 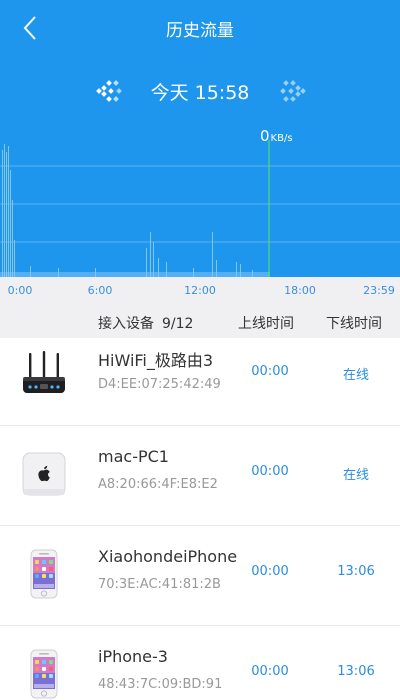 I want to click on device-name: iPhone-3, so click(x=133, y=656).